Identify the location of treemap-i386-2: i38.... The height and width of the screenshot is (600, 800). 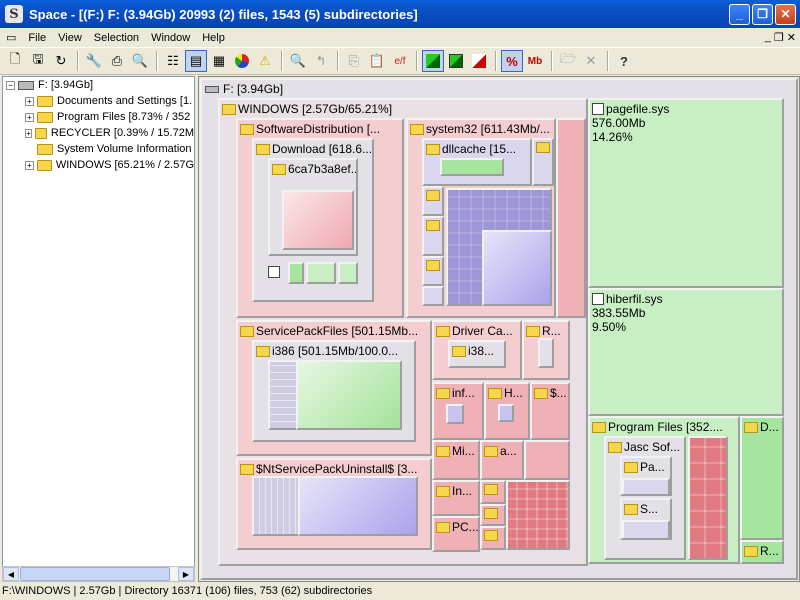
(477, 354).